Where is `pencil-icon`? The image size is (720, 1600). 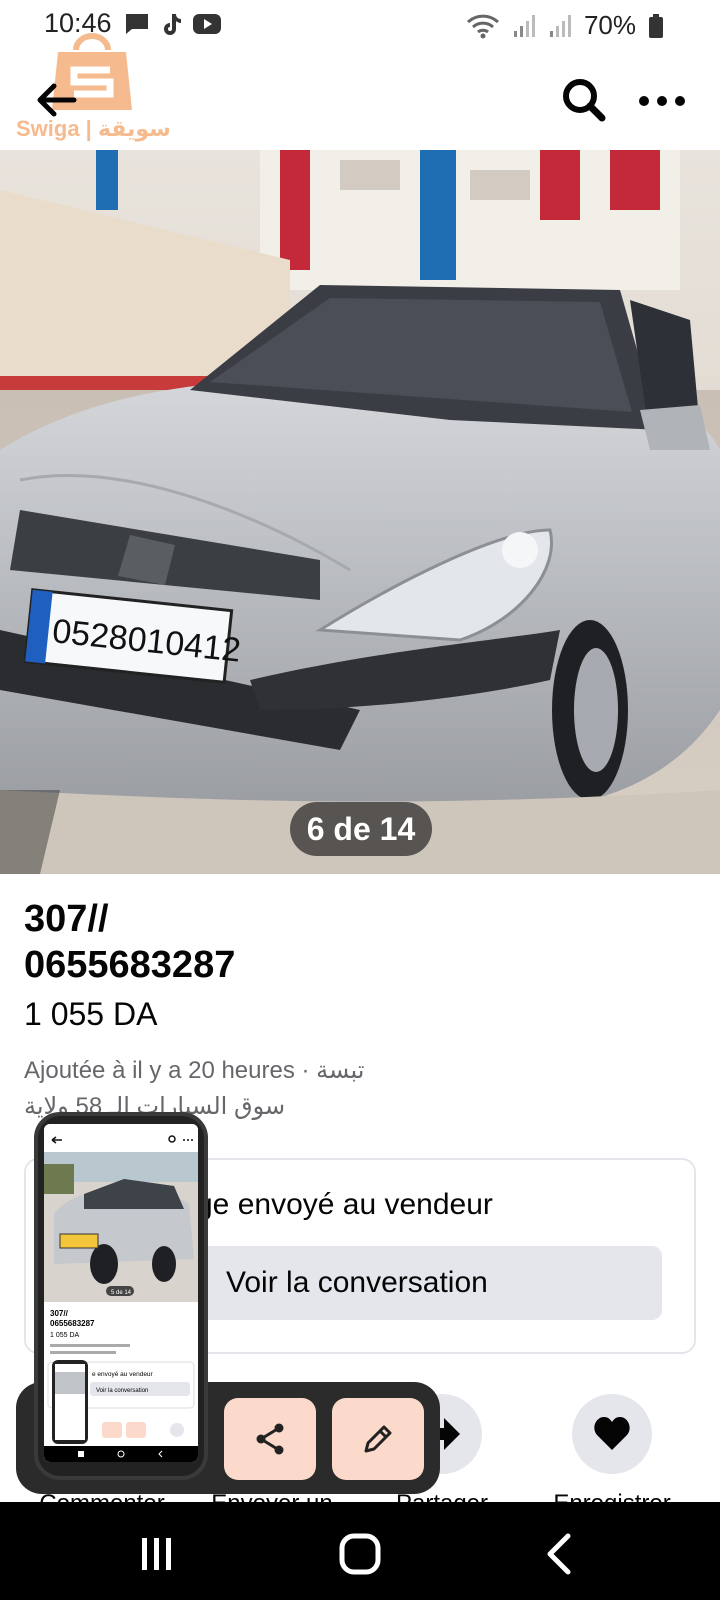
pencil-icon is located at coordinates (378, 1439).